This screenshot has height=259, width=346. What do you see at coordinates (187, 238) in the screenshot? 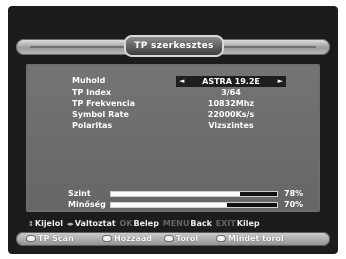
I see `delete-label: Torol` at bounding box center [187, 238].